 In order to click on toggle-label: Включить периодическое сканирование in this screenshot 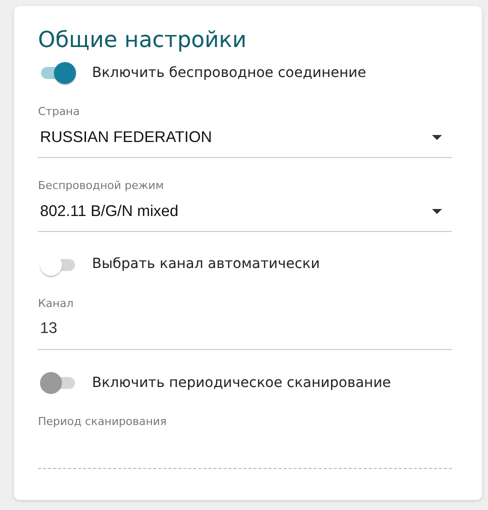, I will do `click(241, 383)`.